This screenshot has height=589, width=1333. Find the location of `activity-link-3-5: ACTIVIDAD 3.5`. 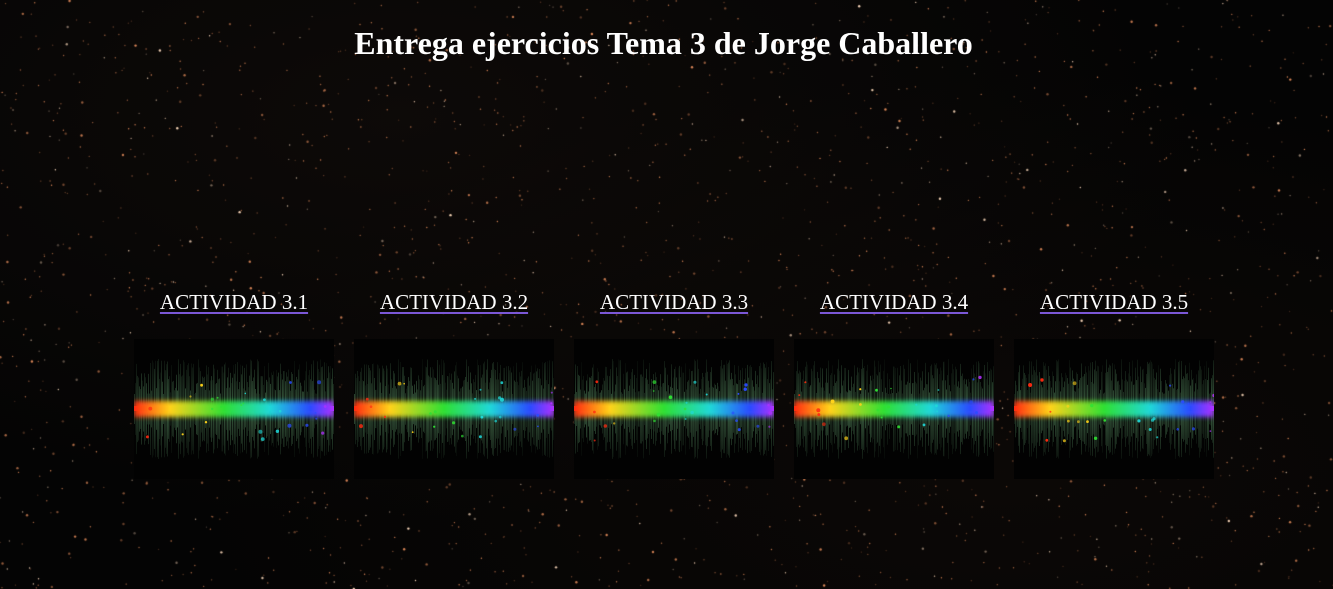

activity-link-3-5: ACTIVIDAD 3.5 is located at coordinates (1114, 302).